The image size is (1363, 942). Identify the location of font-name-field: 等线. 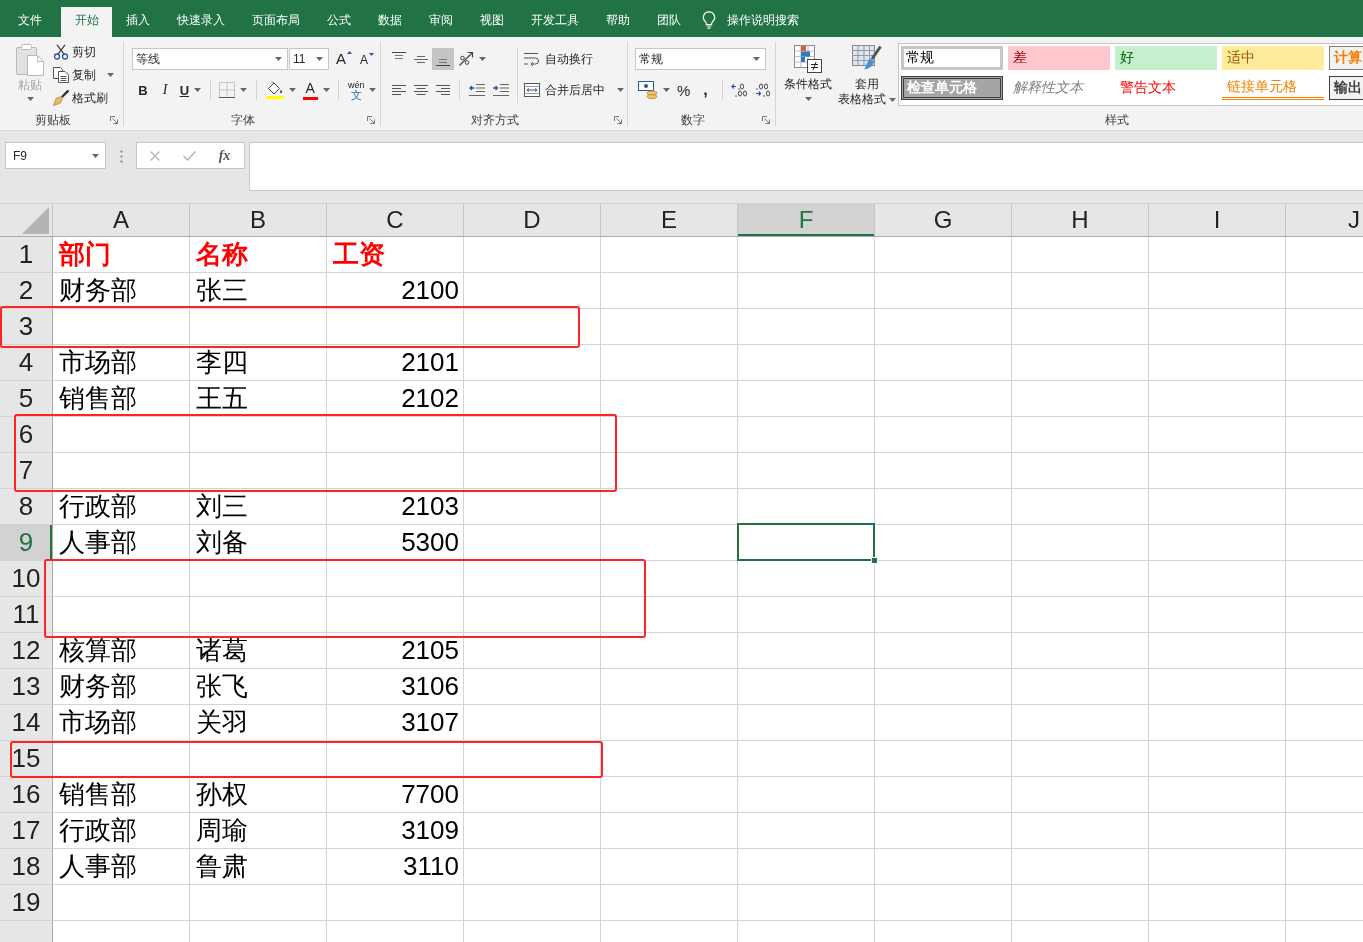
(210, 59).